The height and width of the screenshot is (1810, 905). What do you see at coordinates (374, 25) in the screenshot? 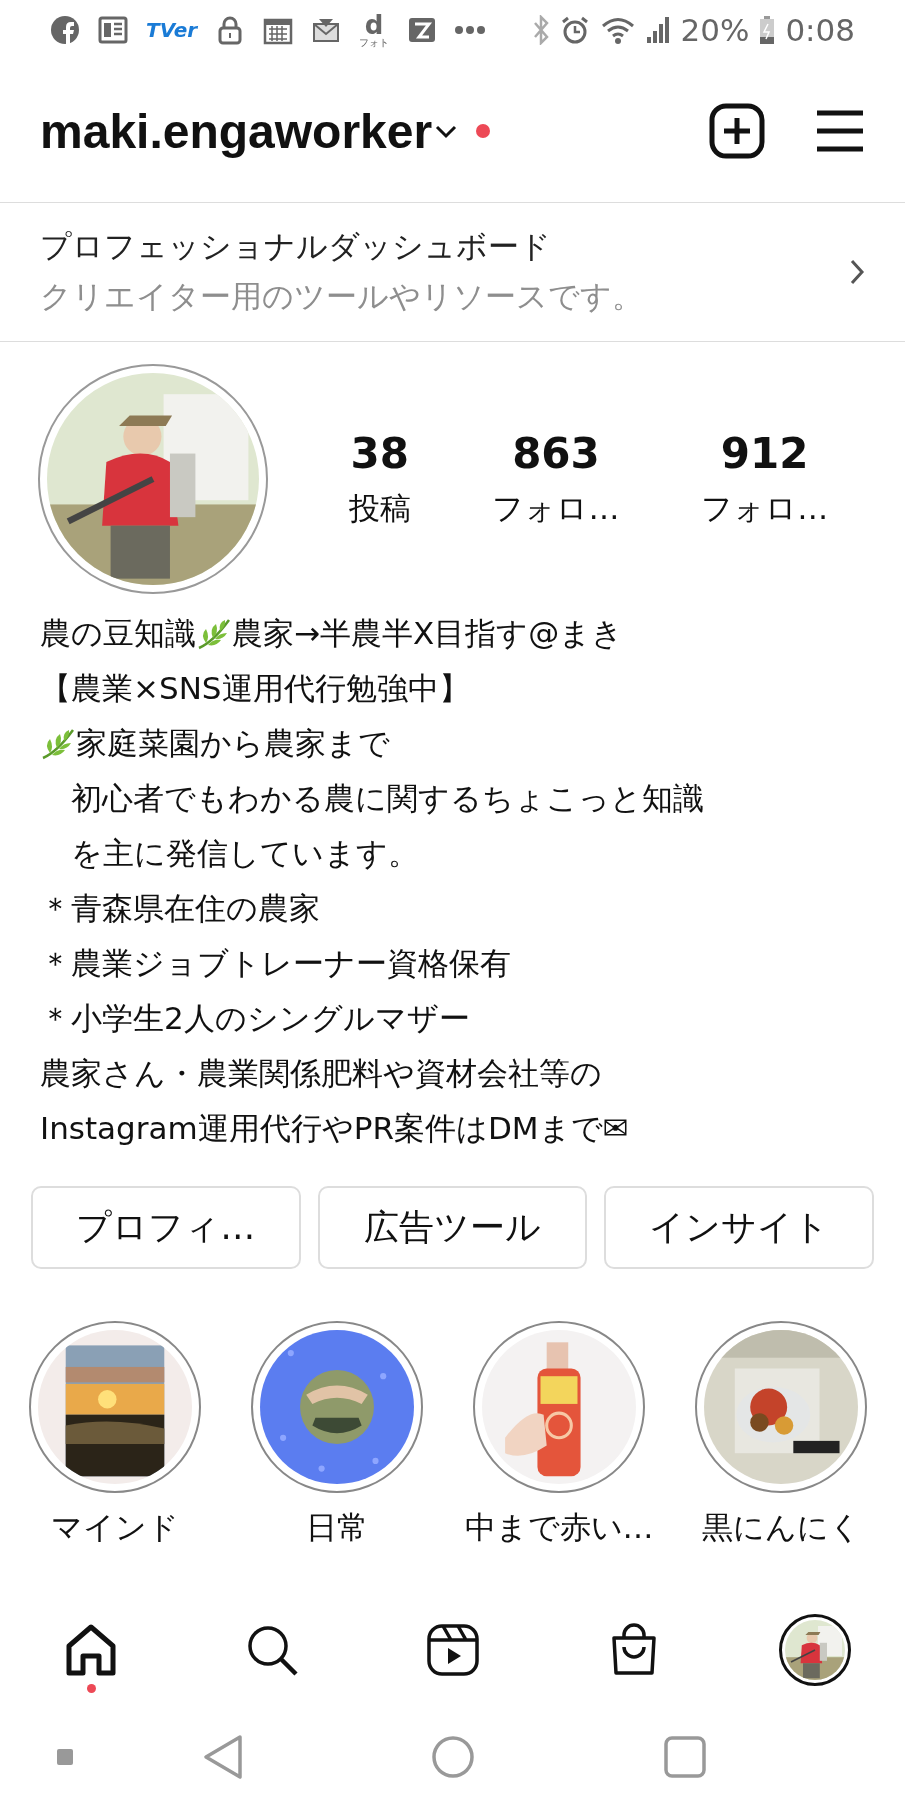
I see `app-logo: d` at bounding box center [374, 25].